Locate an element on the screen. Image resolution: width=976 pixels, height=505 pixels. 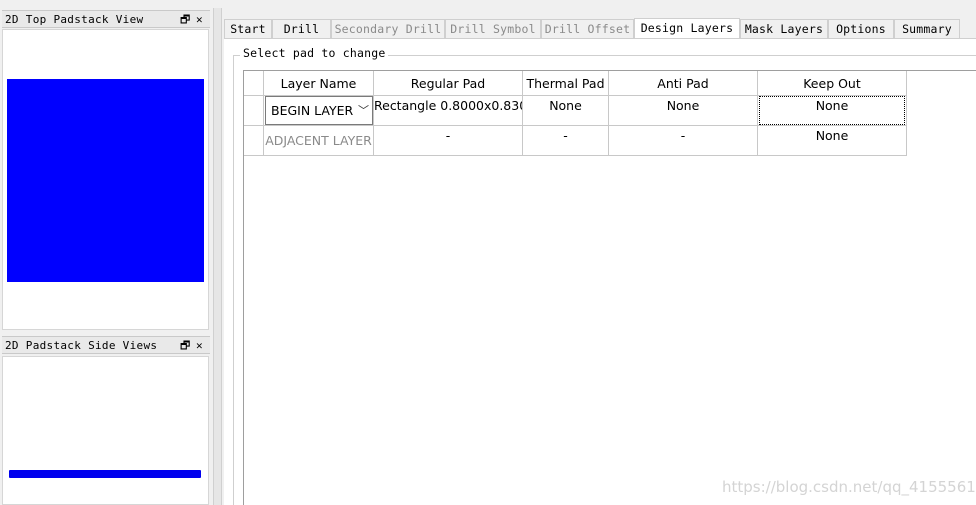
tab-drill: Drill is located at coordinates (301, 28).